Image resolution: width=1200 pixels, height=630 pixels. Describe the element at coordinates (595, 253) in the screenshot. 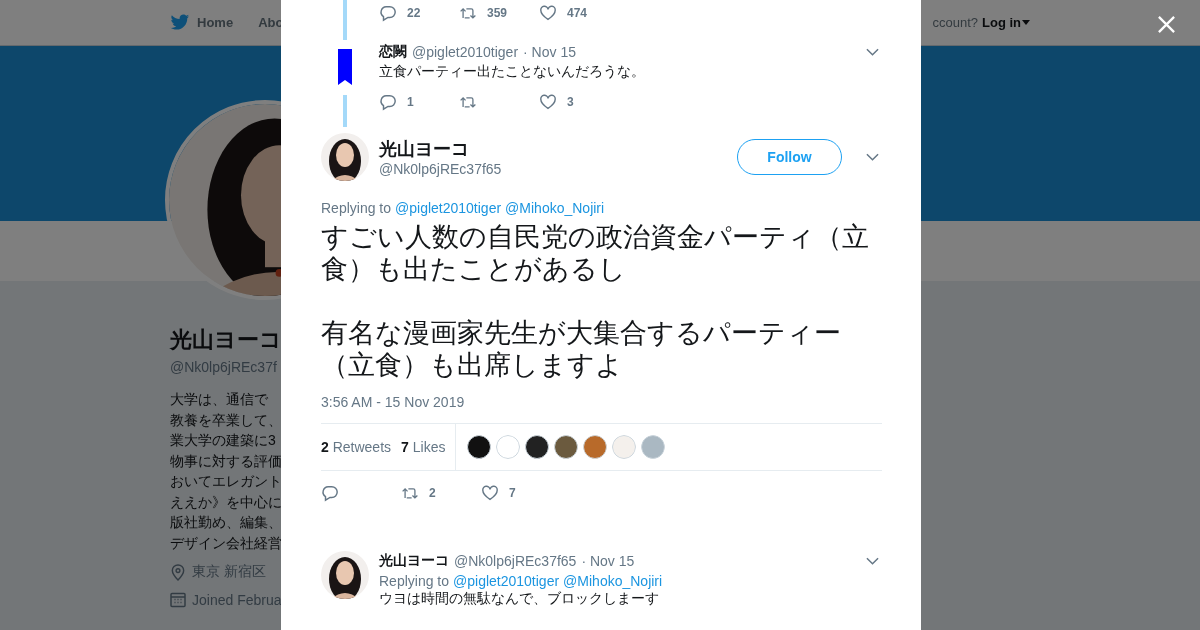

I see `tweet-text: すごい人数の自民党の政治資金パーティ（立食）も出たことがあるし` at that location.